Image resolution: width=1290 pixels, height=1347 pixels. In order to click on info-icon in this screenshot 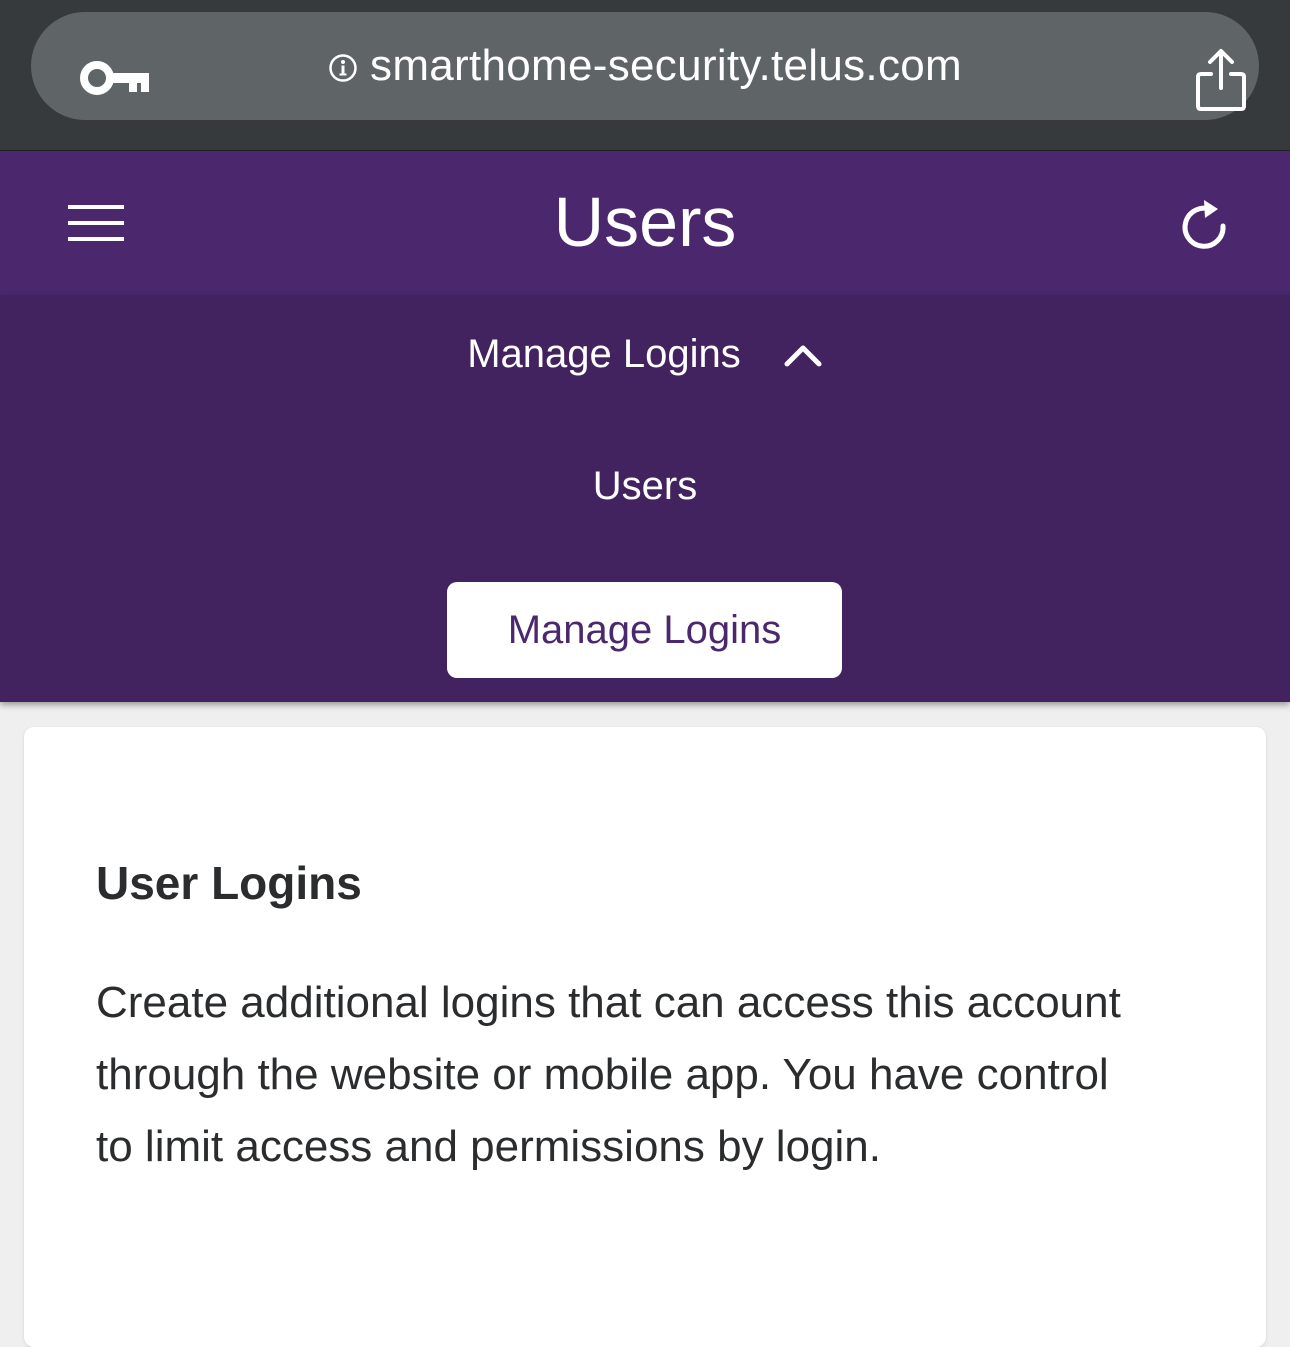, I will do `click(343, 68)`.